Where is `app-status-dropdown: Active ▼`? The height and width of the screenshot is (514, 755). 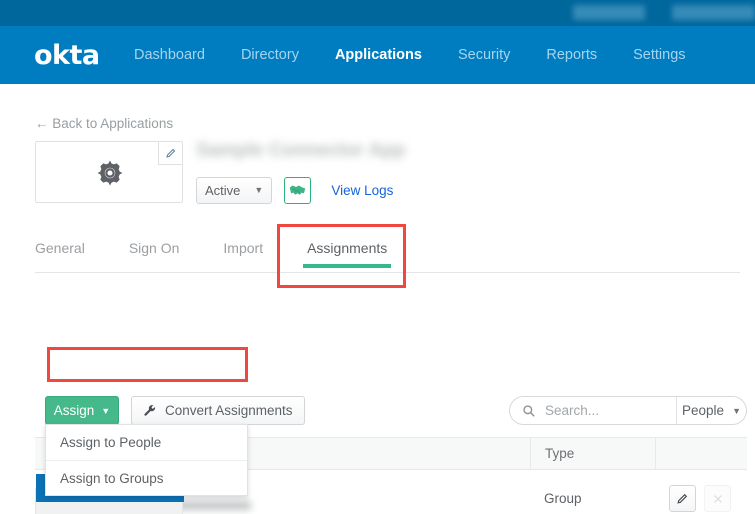 app-status-dropdown: Active ▼ is located at coordinates (234, 190).